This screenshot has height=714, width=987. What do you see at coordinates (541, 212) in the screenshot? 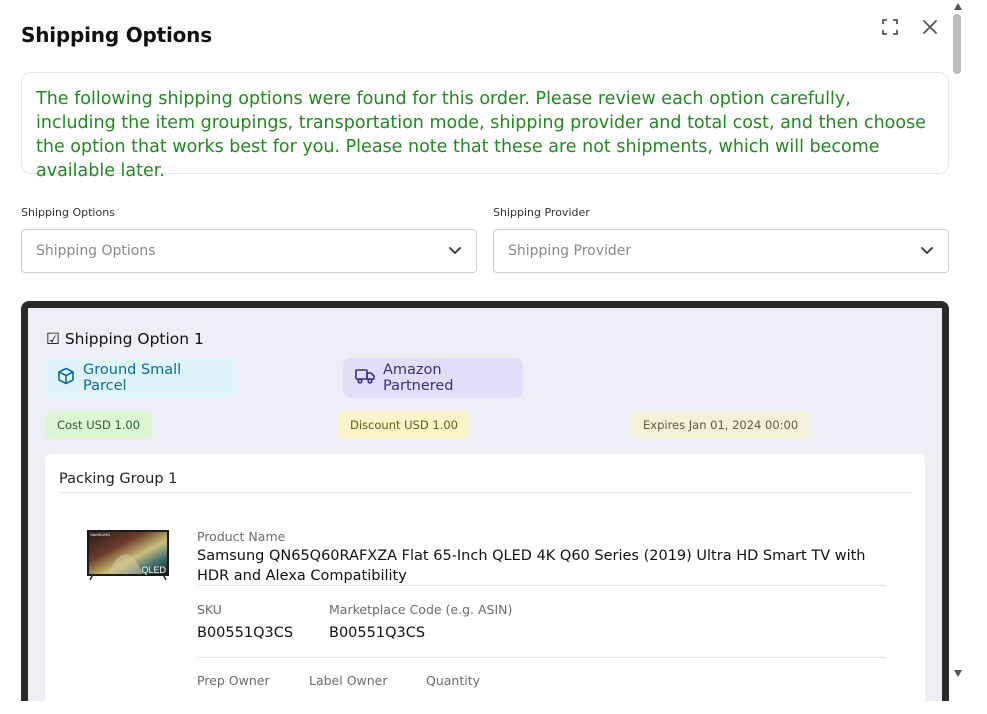
I see `shipping-provider-label: Shipping Provider` at bounding box center [541, 212].